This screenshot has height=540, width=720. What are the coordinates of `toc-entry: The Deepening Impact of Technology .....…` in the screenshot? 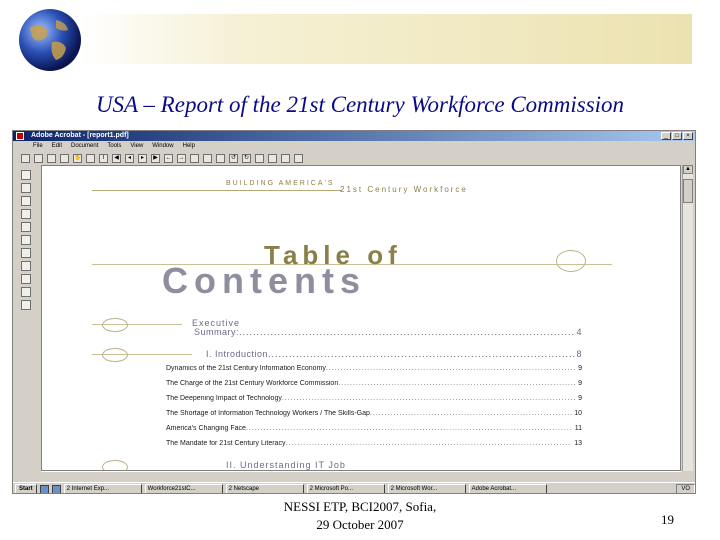 It's located at (374, 398).